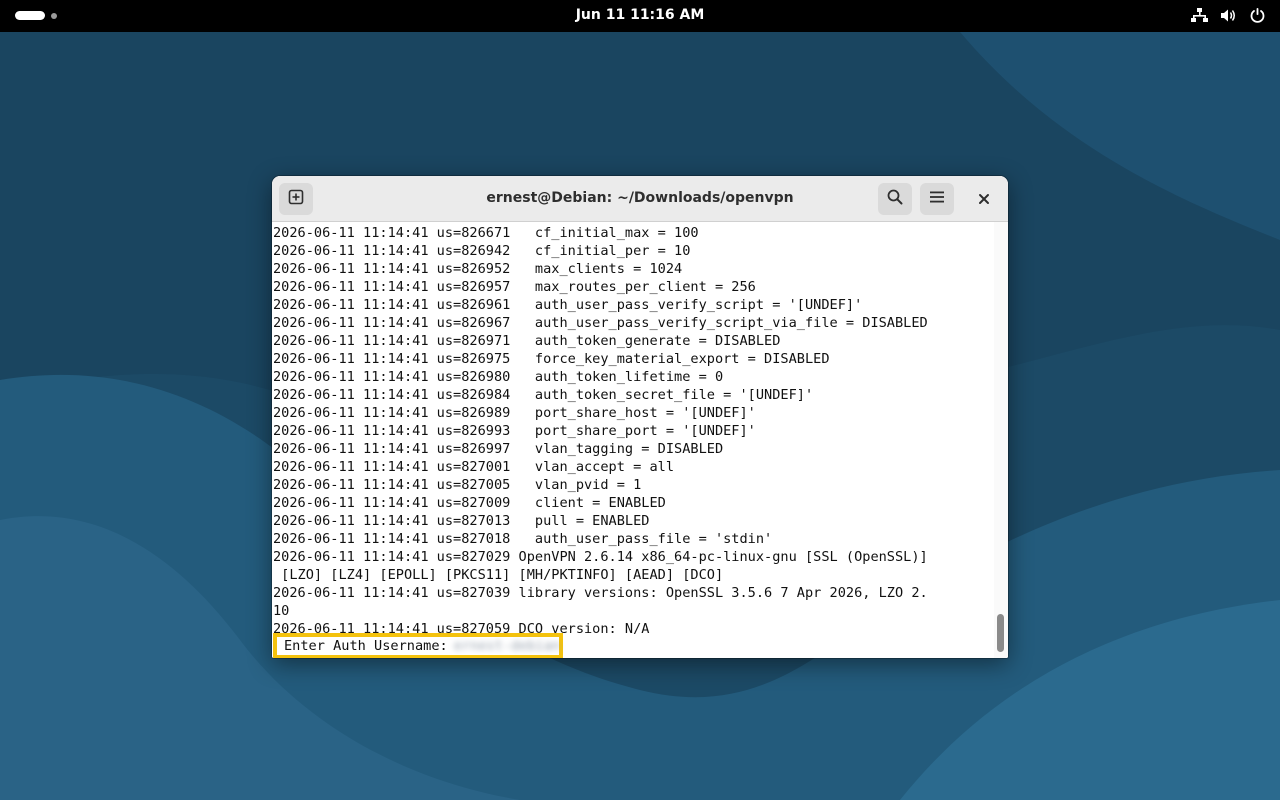 Image resolution: width=1280 pixels, height=800 pixels. I want to click on hamburger-menu-icon, so click(937, 199).